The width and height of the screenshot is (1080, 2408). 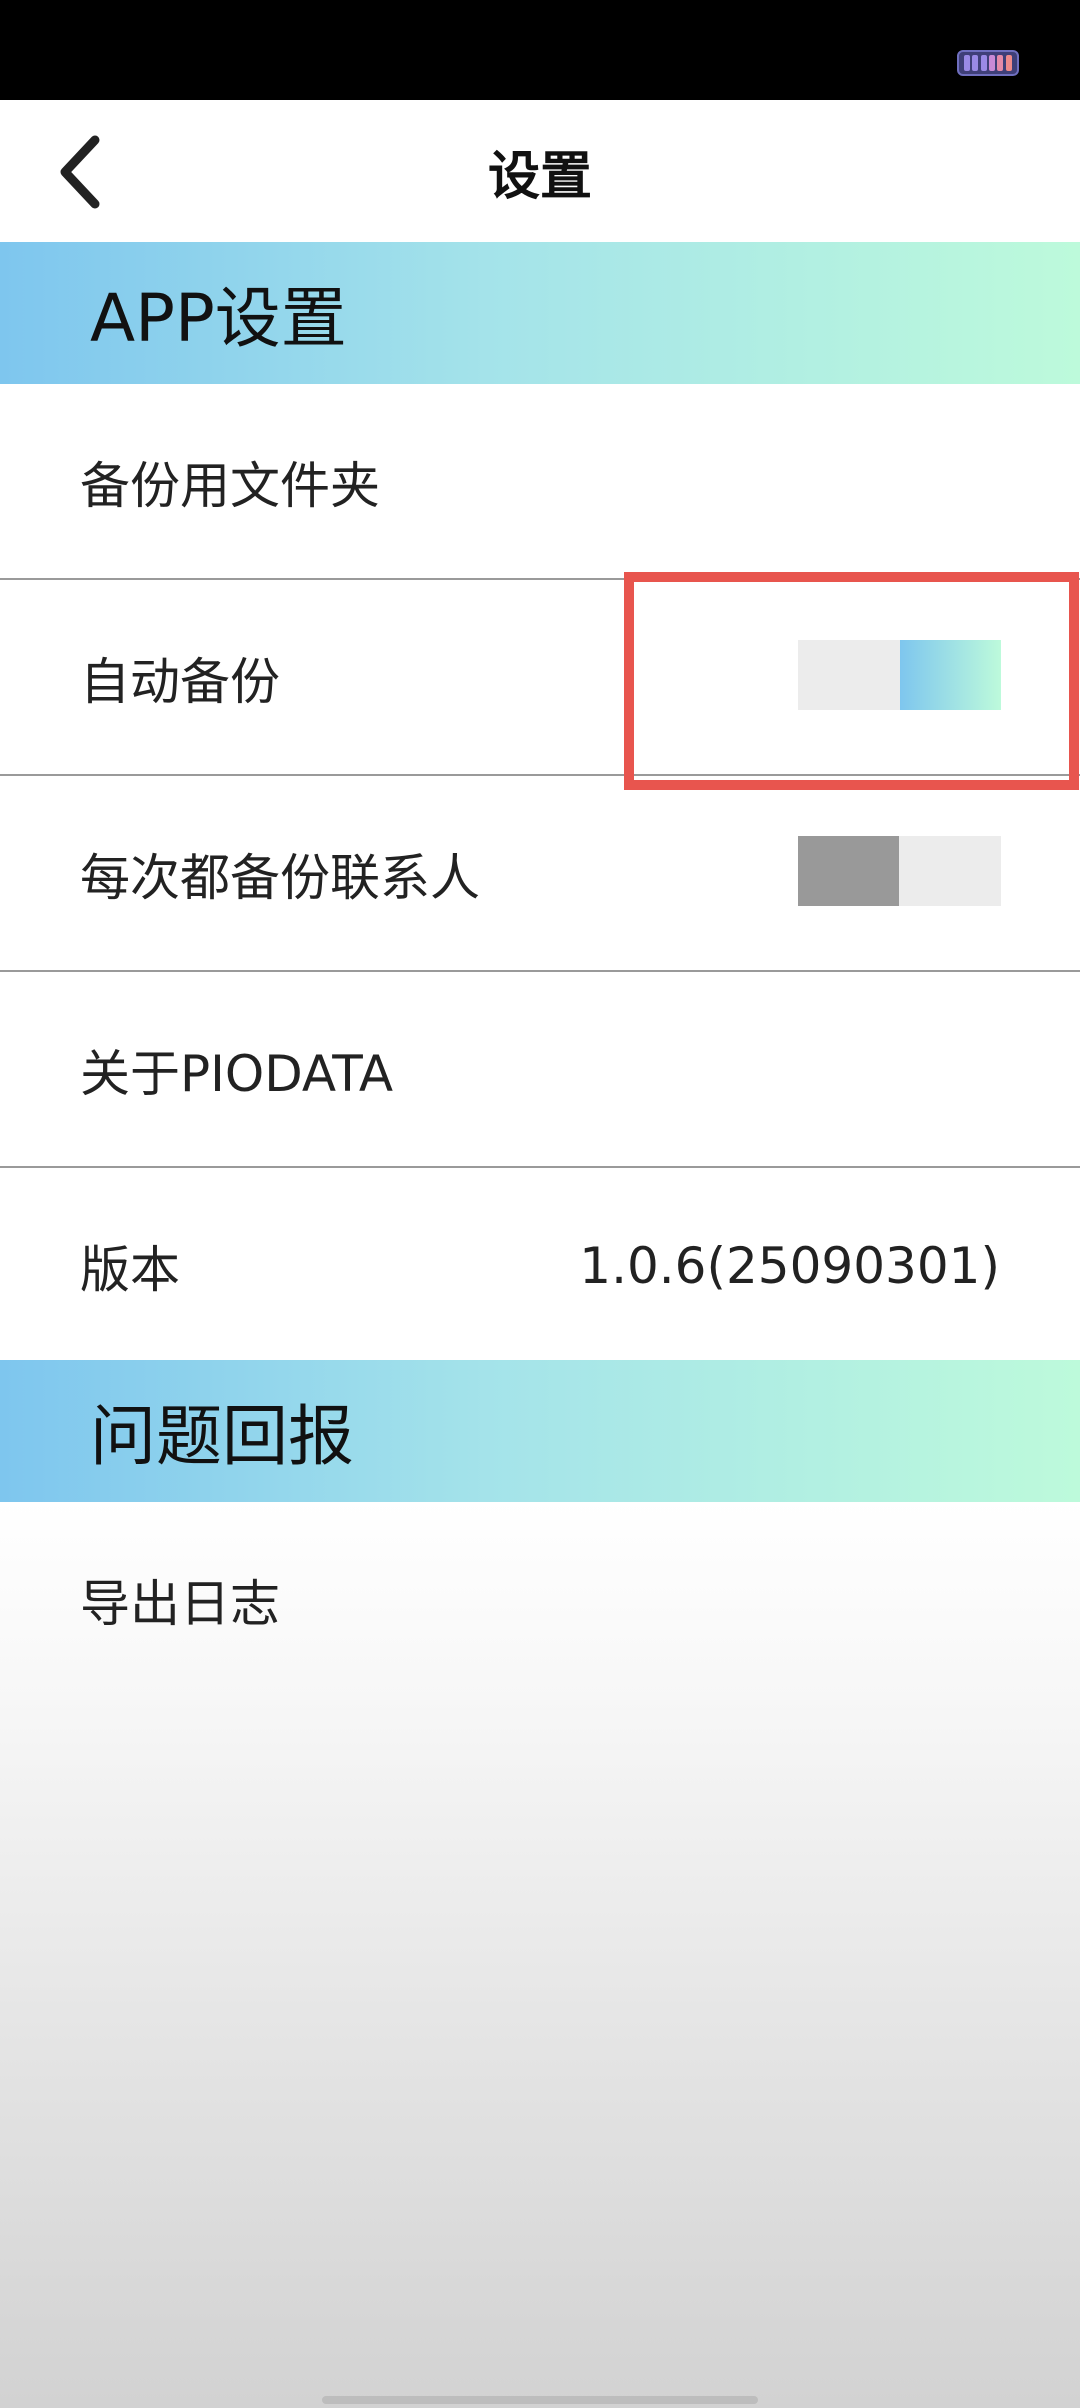 I want to click on row-about: 关于PIODATA, so click(x=540, y=1070).